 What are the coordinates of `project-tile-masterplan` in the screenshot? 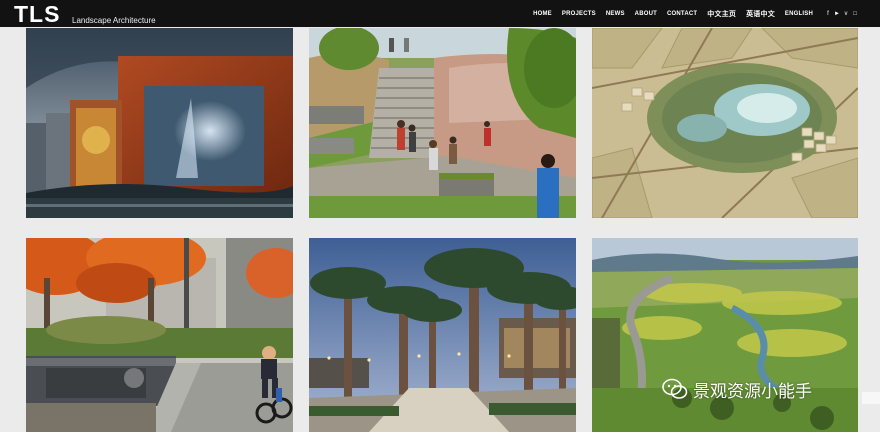 It's located at (725, 123).